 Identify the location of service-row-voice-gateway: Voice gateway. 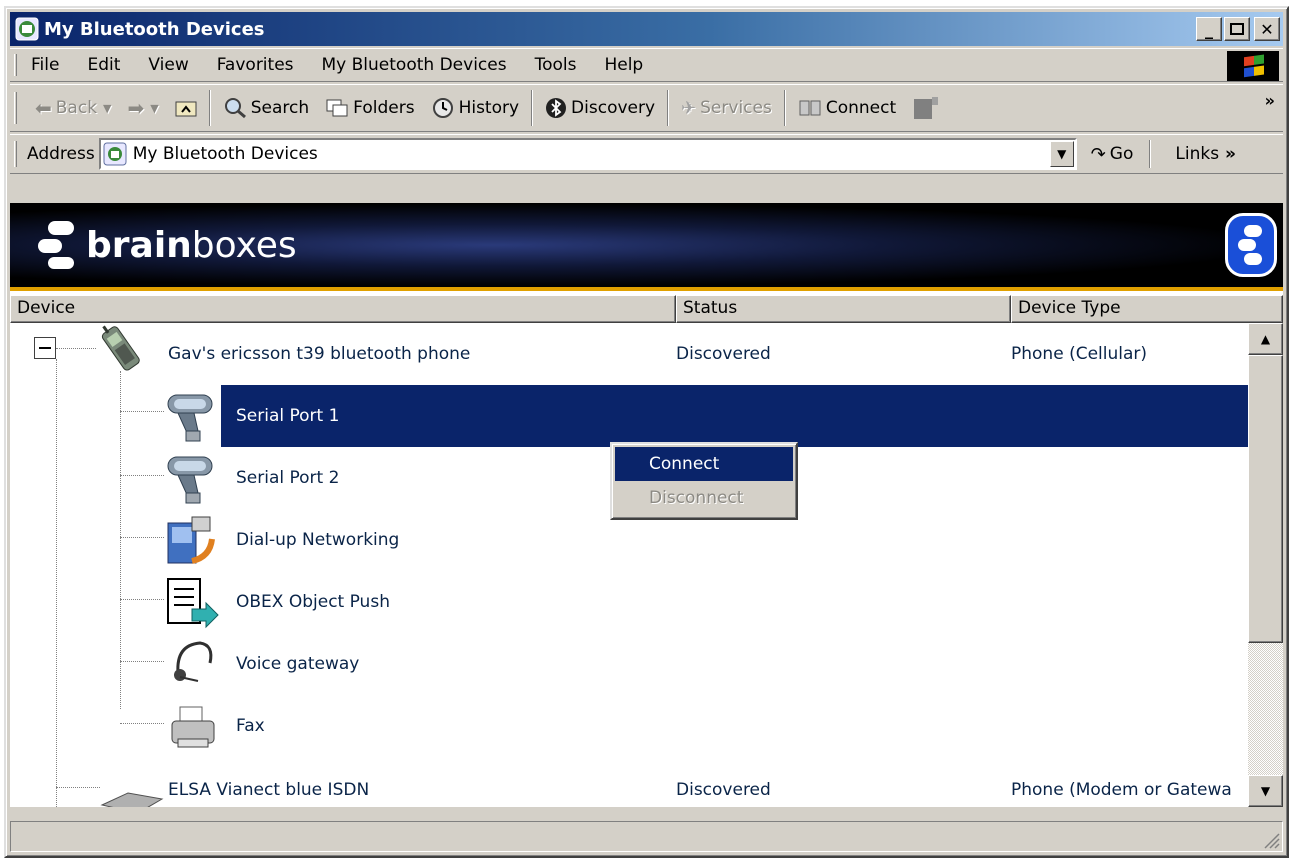
(629, 664).